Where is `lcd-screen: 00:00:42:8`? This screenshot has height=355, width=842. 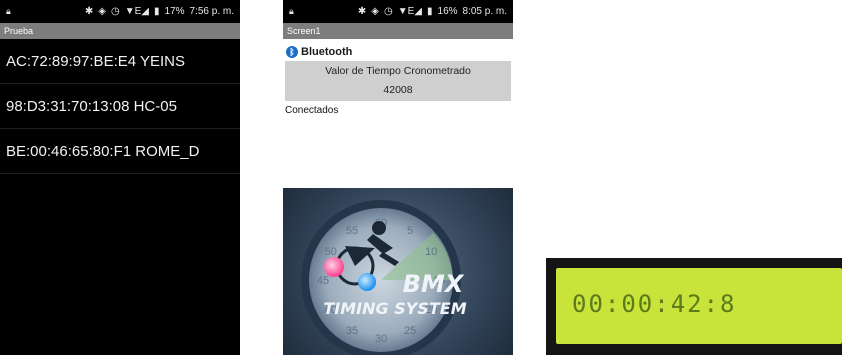
lcd-screen: 00:00:42:8 is located at coordinates (699, 306).